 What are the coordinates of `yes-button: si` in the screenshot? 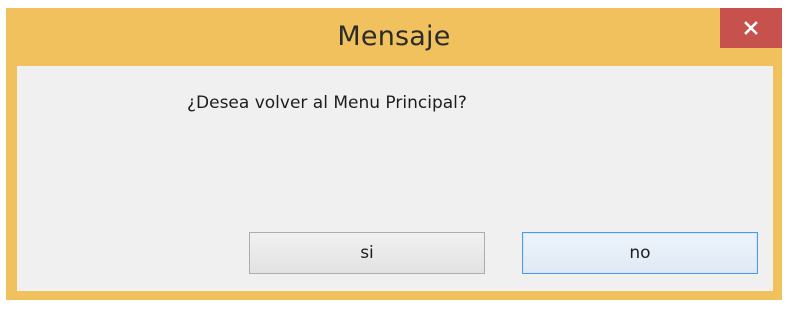 It's located at (367, 253).